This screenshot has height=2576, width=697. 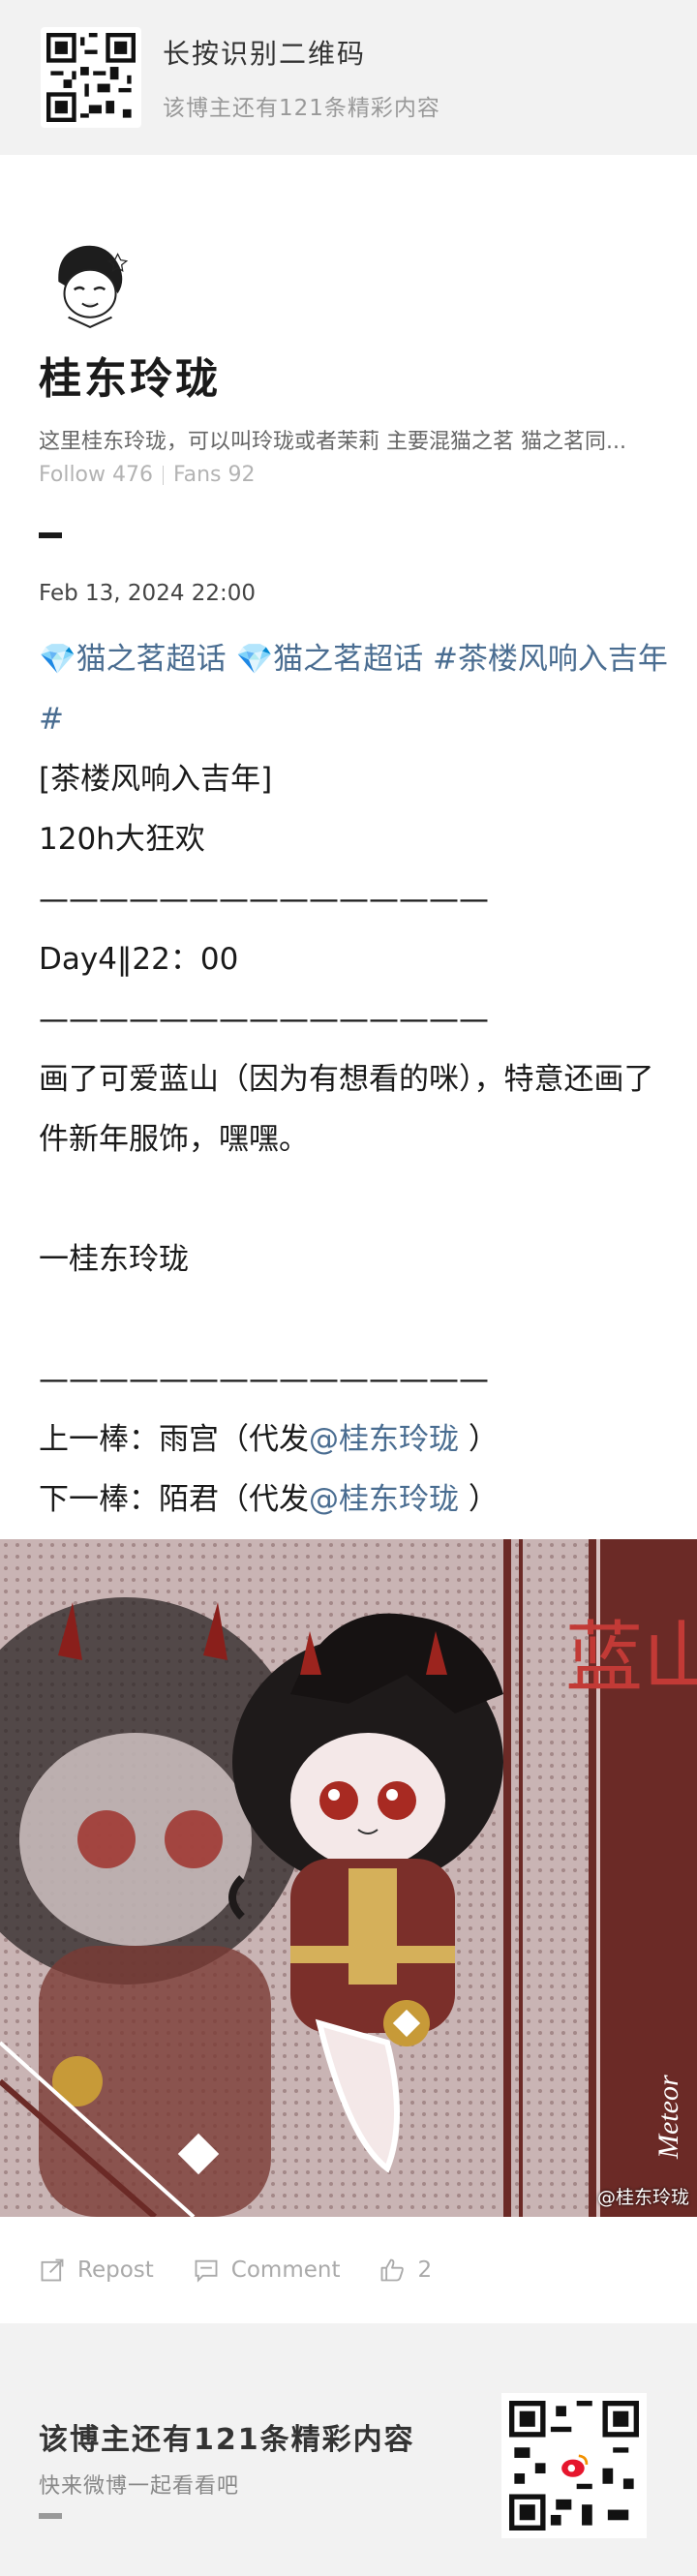 What do you see at coordinates (206, 2271) in the screenshot?
I see `comment-icon` at bounding box center [206, 2271].